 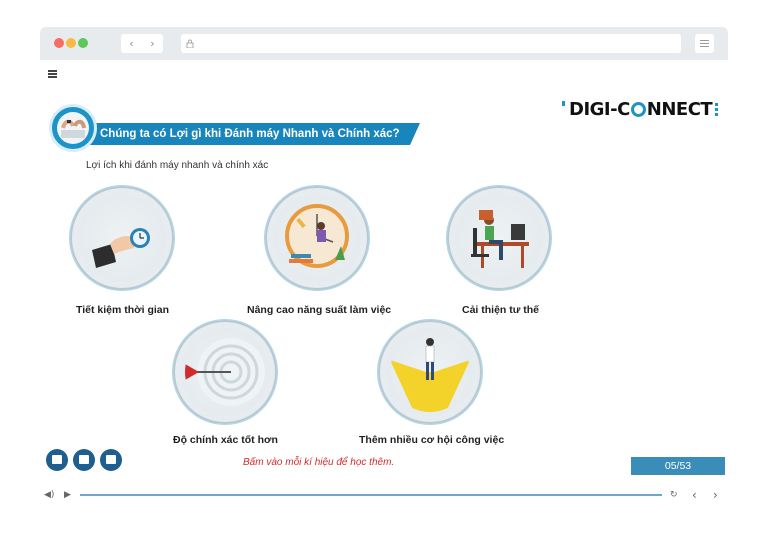 I want to click on volume-icon: ◀), so click(x=49, y=495).